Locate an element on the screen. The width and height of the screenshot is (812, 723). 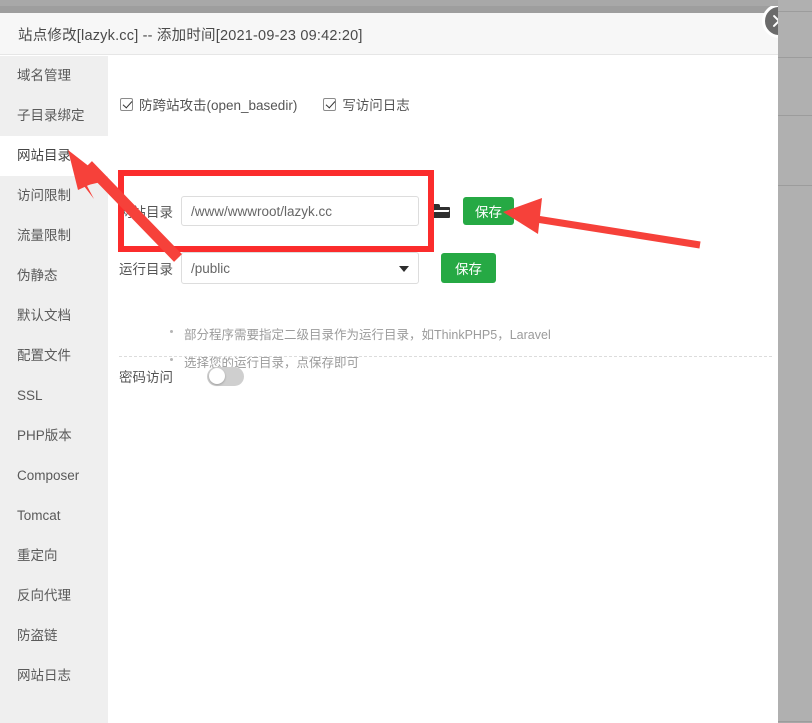
chevron-down-icon is located at coordinates (404, 269).